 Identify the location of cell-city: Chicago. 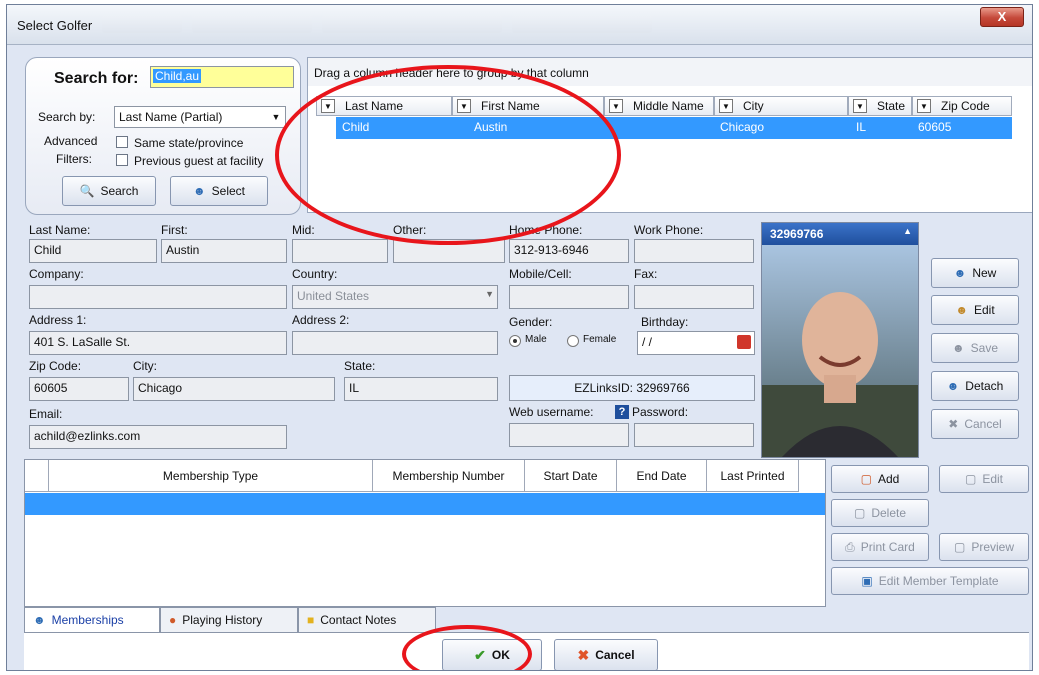
(739, 128).